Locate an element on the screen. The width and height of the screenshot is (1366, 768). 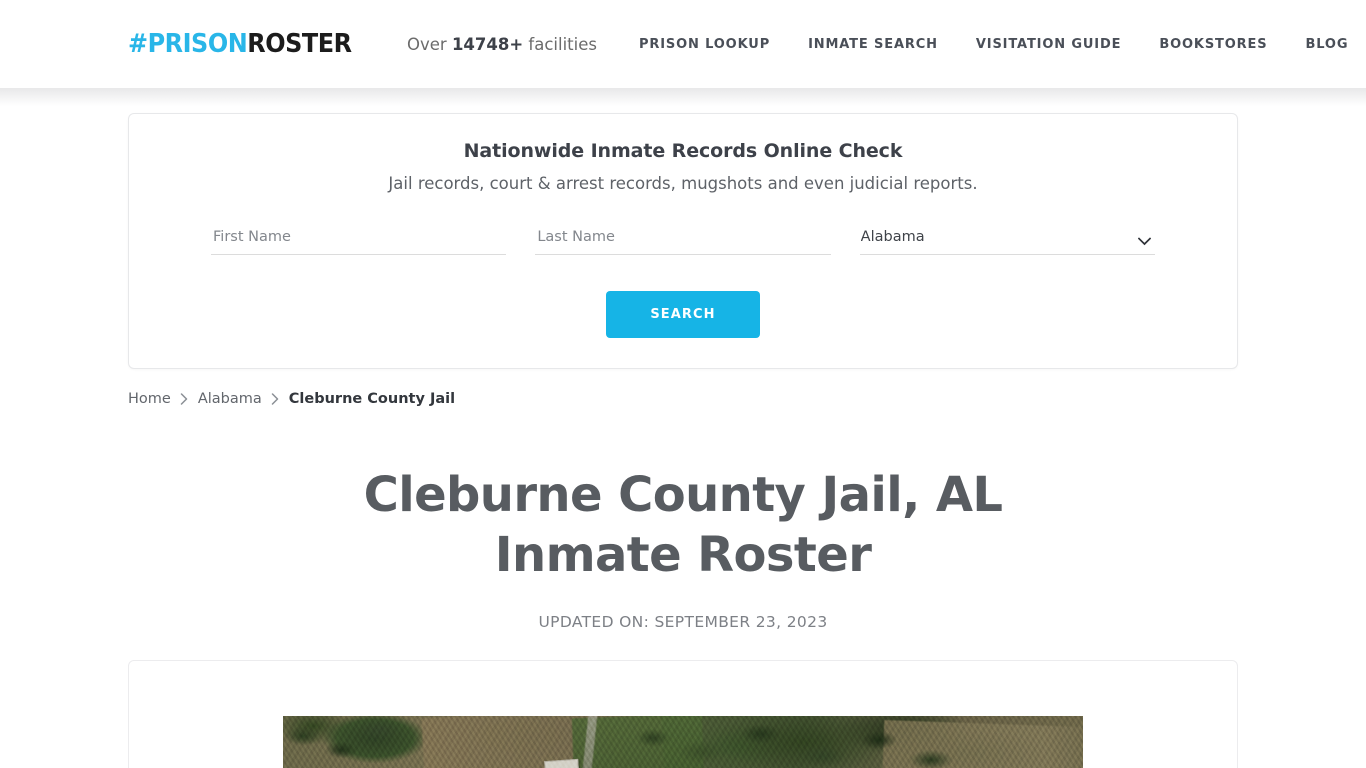
logo-dark-text: ROSTER is located at coordinates (299, 44).